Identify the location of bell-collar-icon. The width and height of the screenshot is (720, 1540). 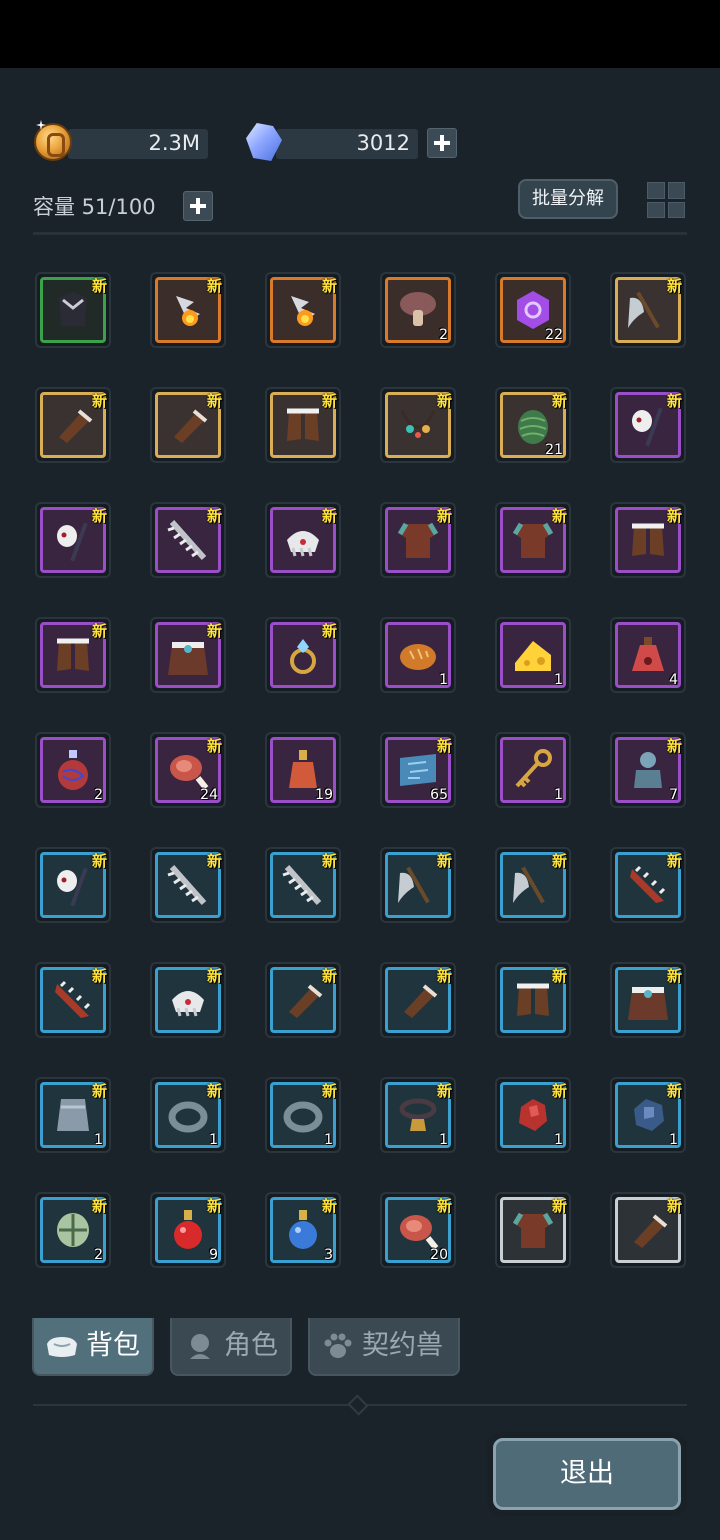
(418, 1114).